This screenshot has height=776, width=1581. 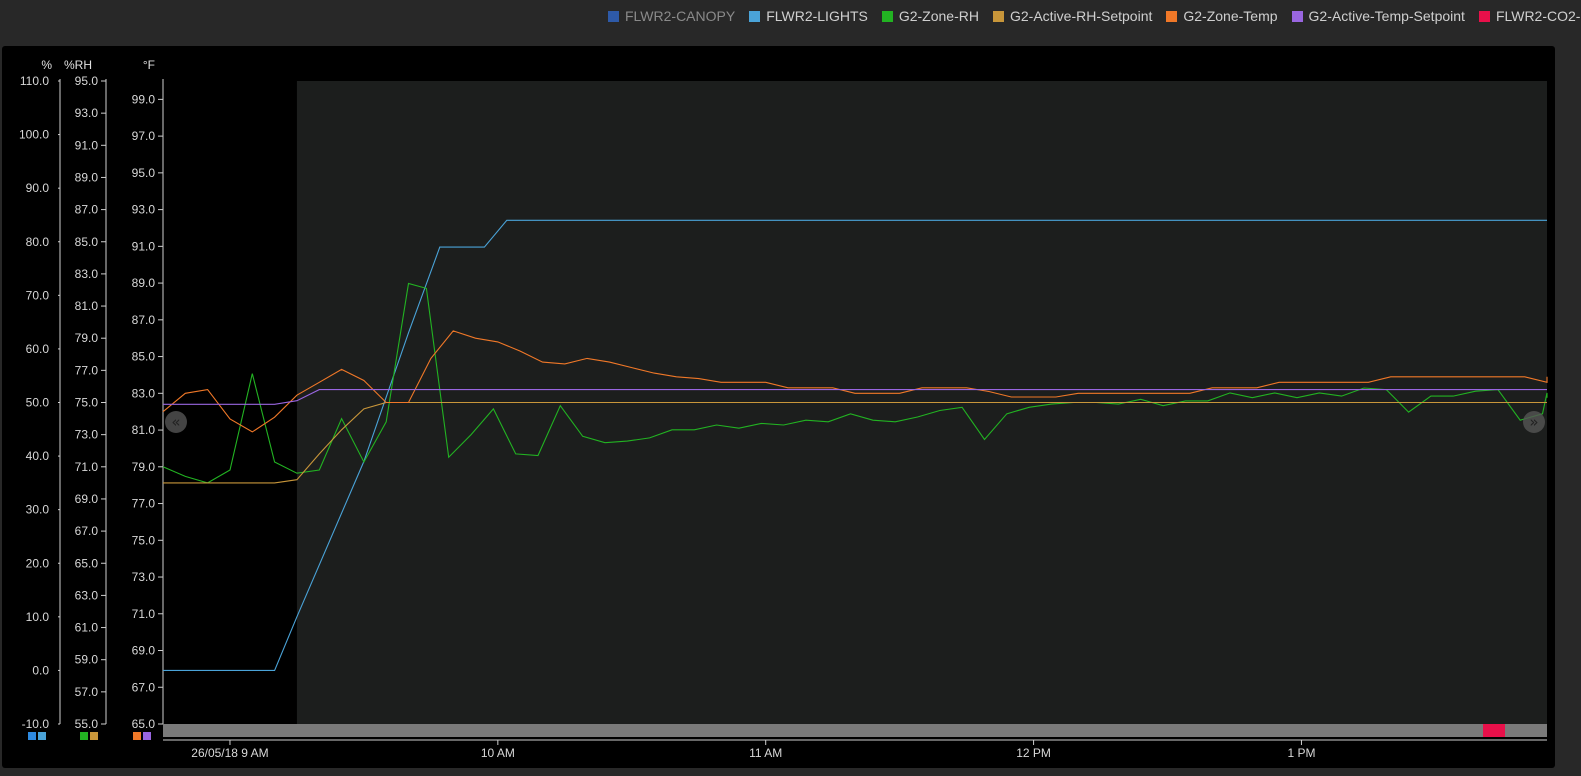 I want to click on y-tick-label-temp: 79.0, so click(x=144, y=467).